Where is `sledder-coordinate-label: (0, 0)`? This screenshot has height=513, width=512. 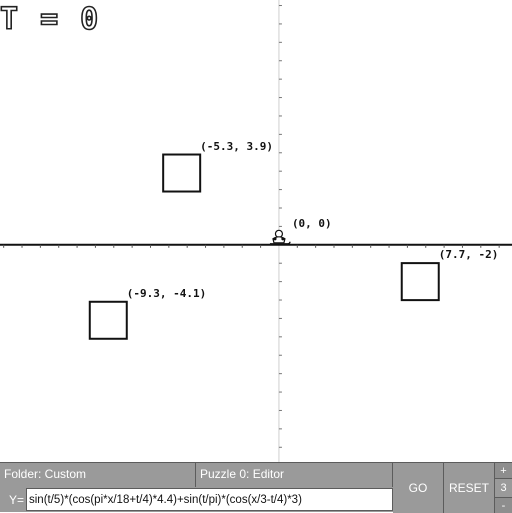
sledder-coordinate-label: (0, 0) is located at coordinates (311, 223).